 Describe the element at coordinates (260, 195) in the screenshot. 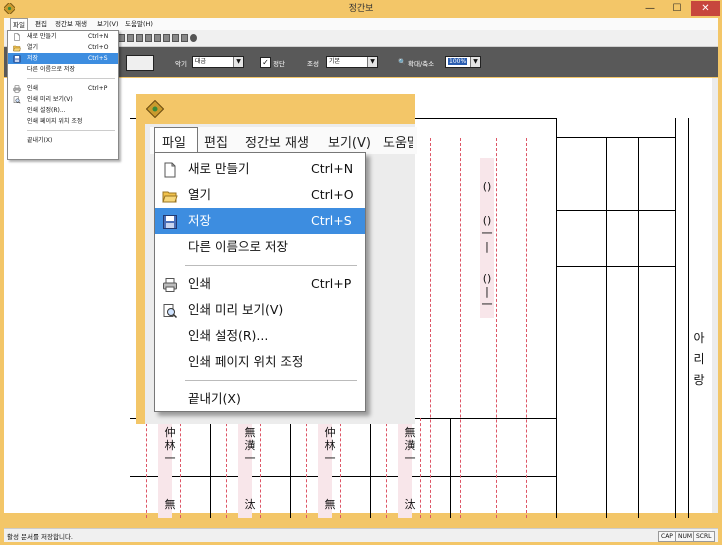

I see `zoomed-file-menu-item-1: 열기 Ctrl+O` at that location.